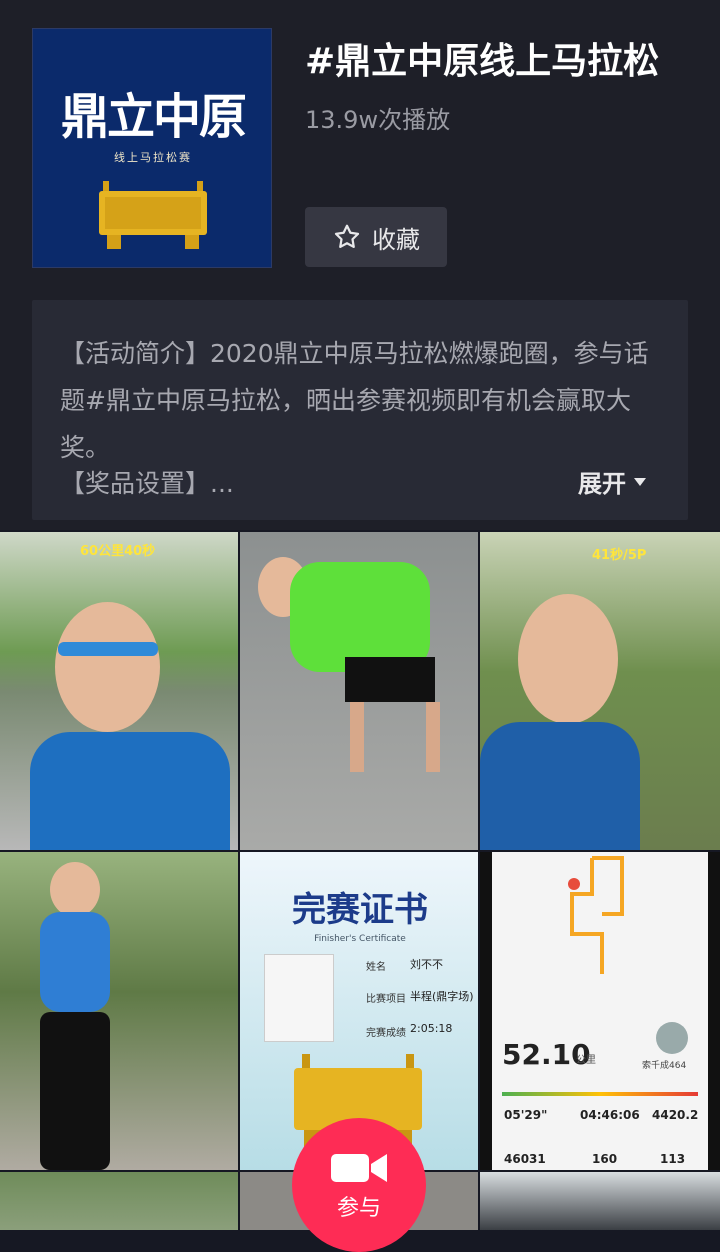  I want to click on event-label: 比赛项目, so click(386, 999).